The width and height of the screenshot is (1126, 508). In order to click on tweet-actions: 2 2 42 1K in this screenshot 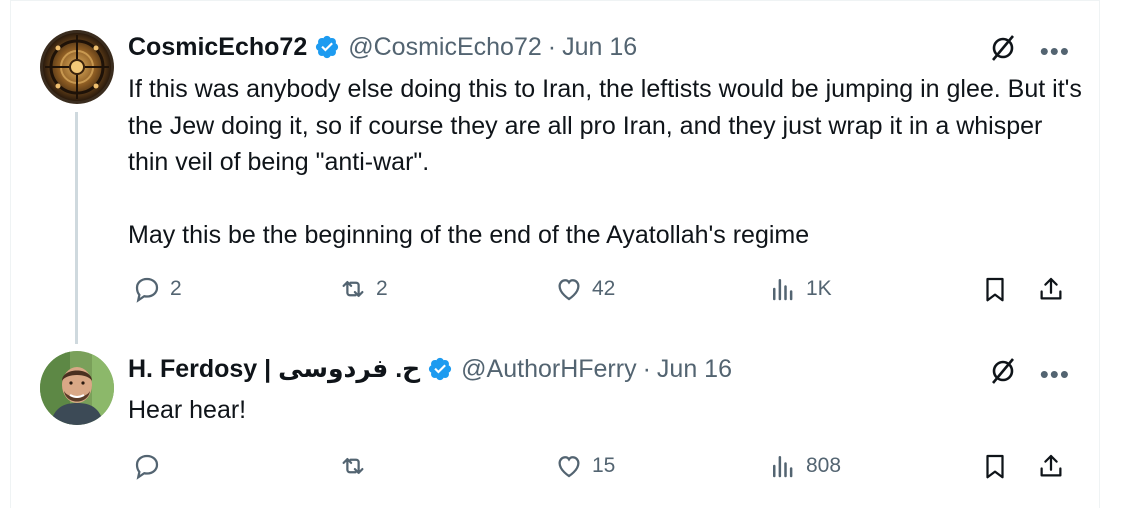, I will do `click(598, 294)`.